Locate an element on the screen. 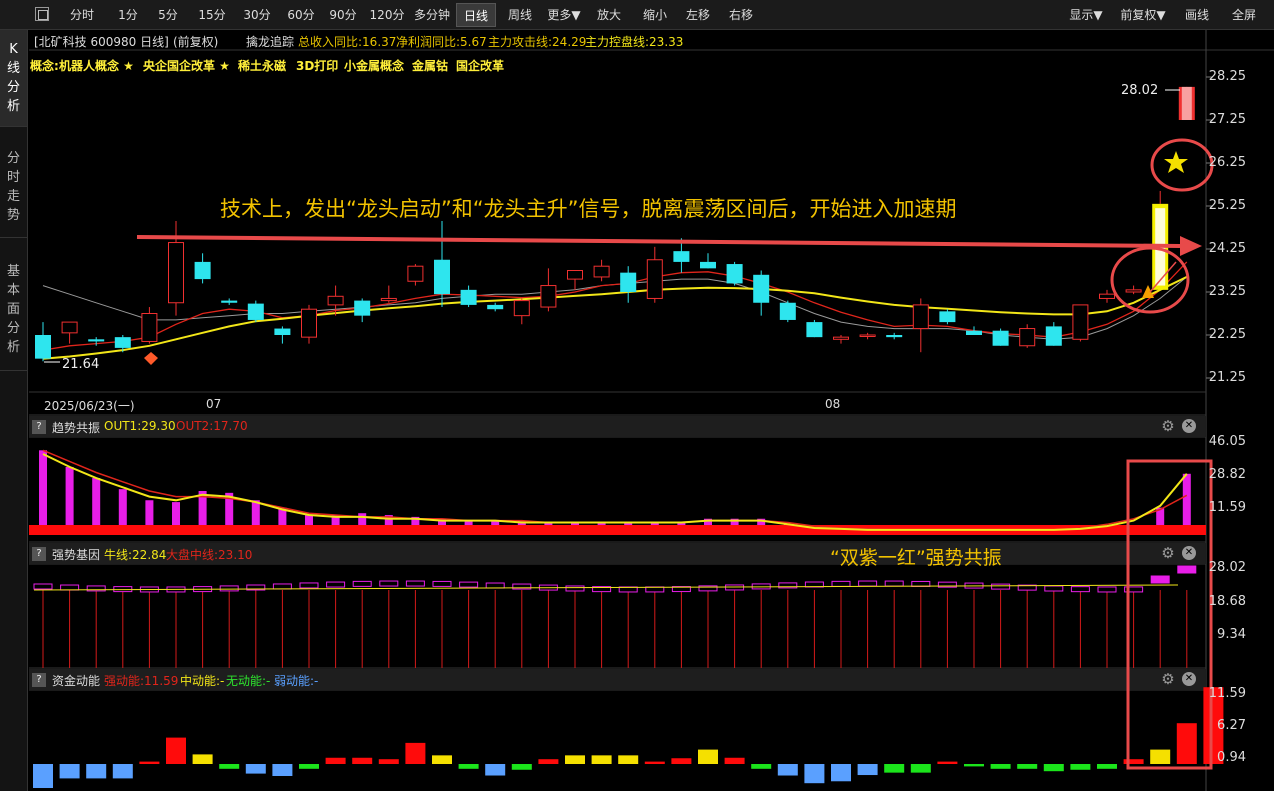 Image resolution: width=1274 pixels, height=791 pixels. concept-item: 金属钴 is located at coordinates (430, 65).